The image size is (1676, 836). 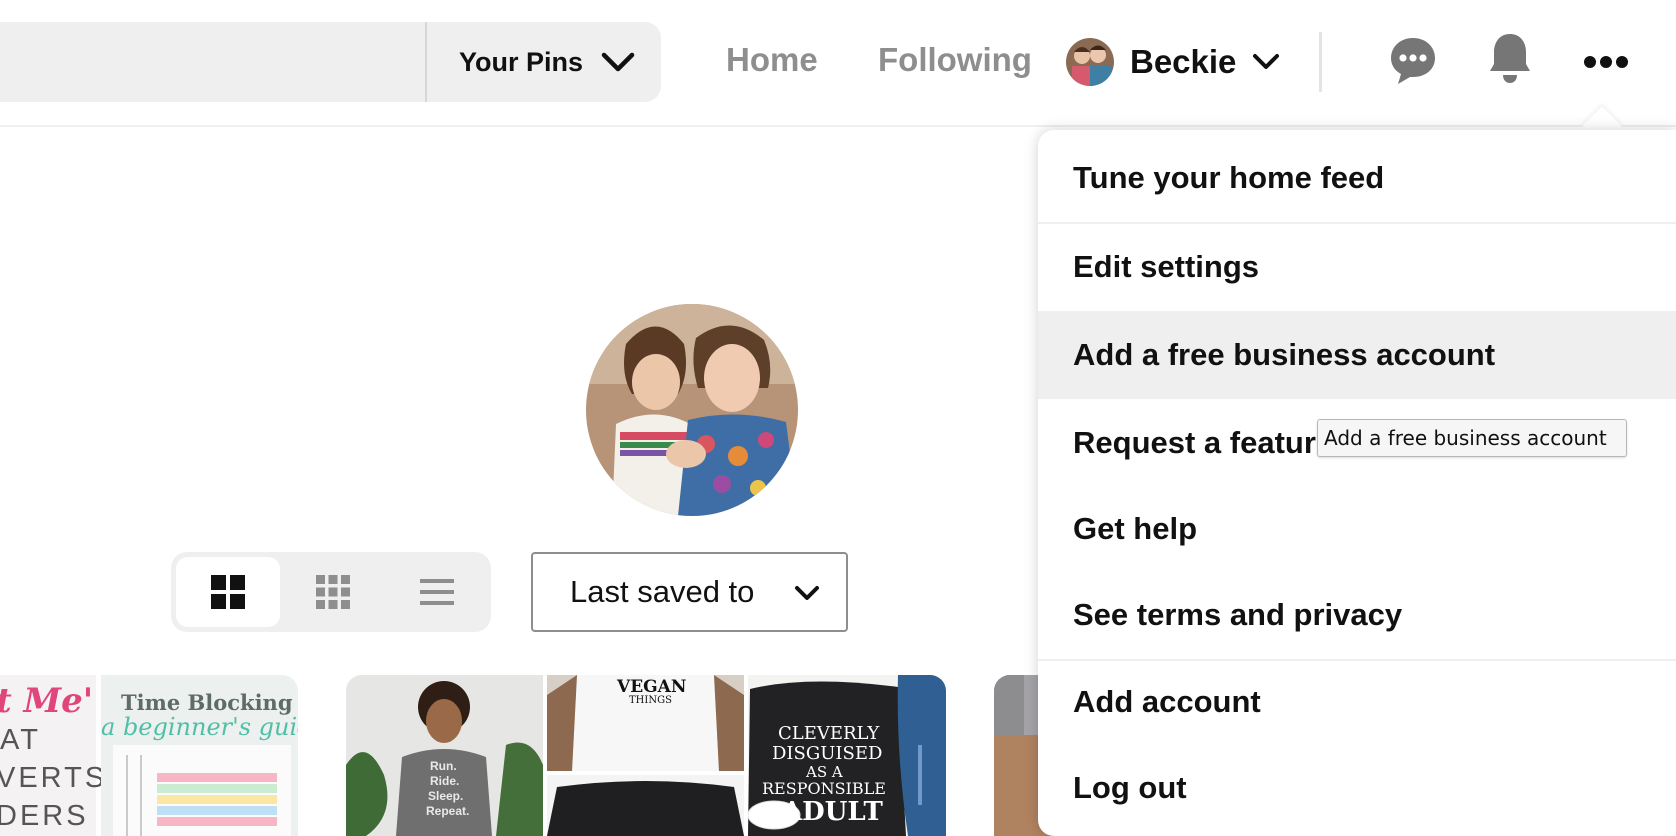 I want to click on menu-item-edit-settings: Edit settings, so click(x=1357, y=267).